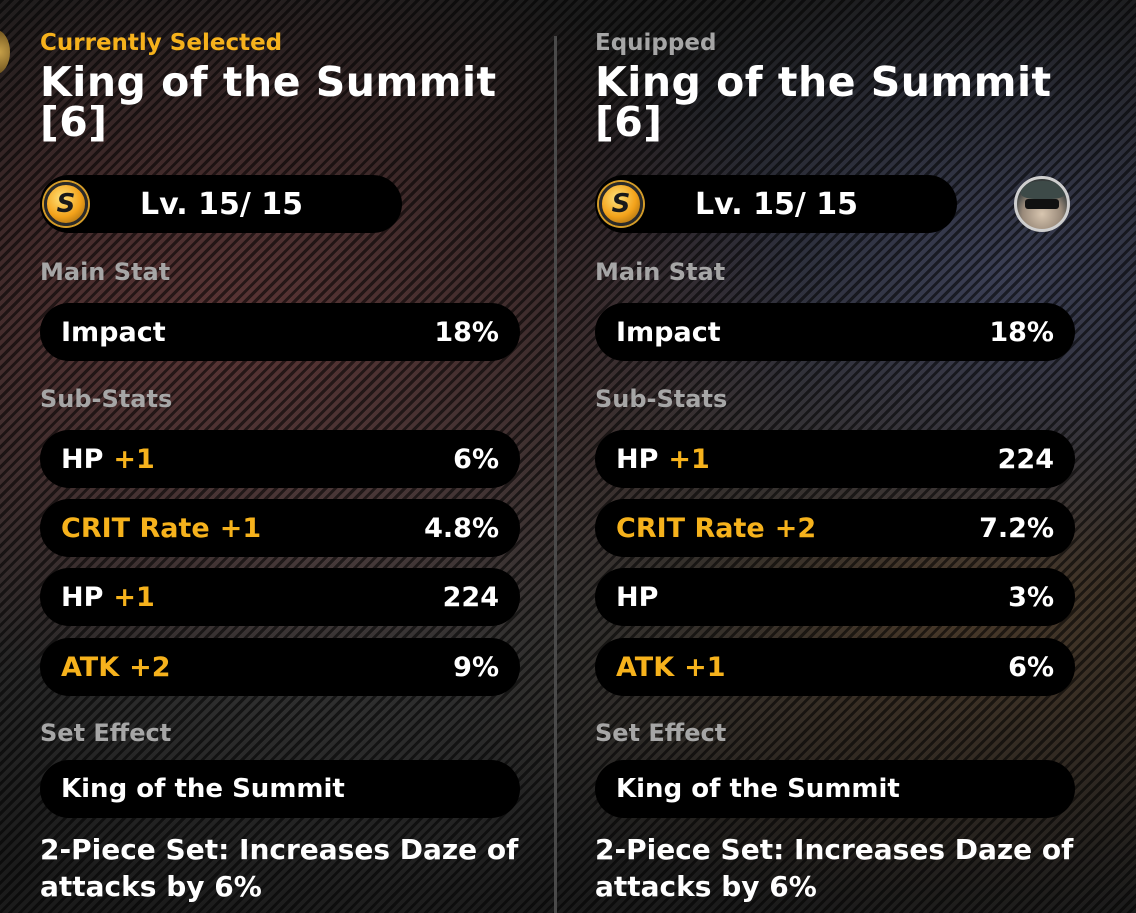  I want to click on sub-stat-row: CRIT Rate +2 7.2%, so click(835, 528).